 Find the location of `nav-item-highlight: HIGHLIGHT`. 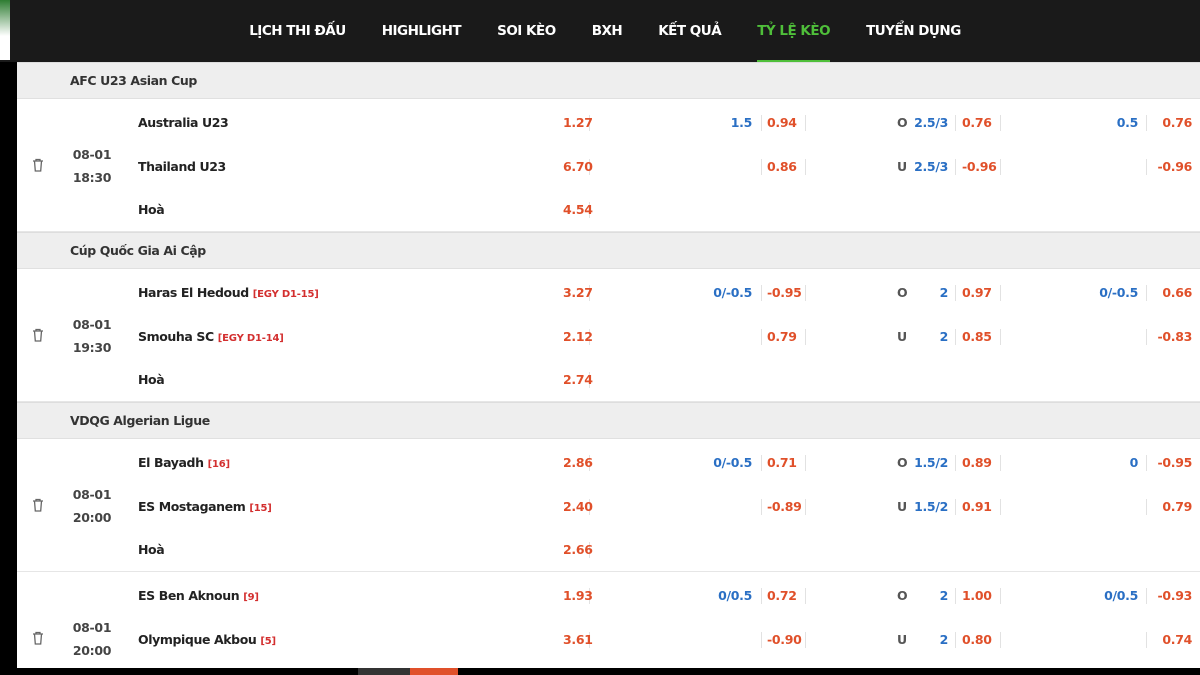

nav-item-highlight: HIGHLIGHT is located at coordinates (421, 31).